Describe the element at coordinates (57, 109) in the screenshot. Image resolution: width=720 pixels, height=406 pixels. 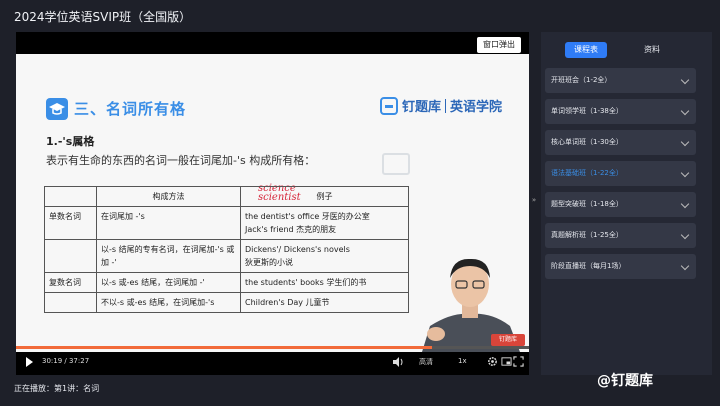
I see `graduation-cap-icon` at that location.